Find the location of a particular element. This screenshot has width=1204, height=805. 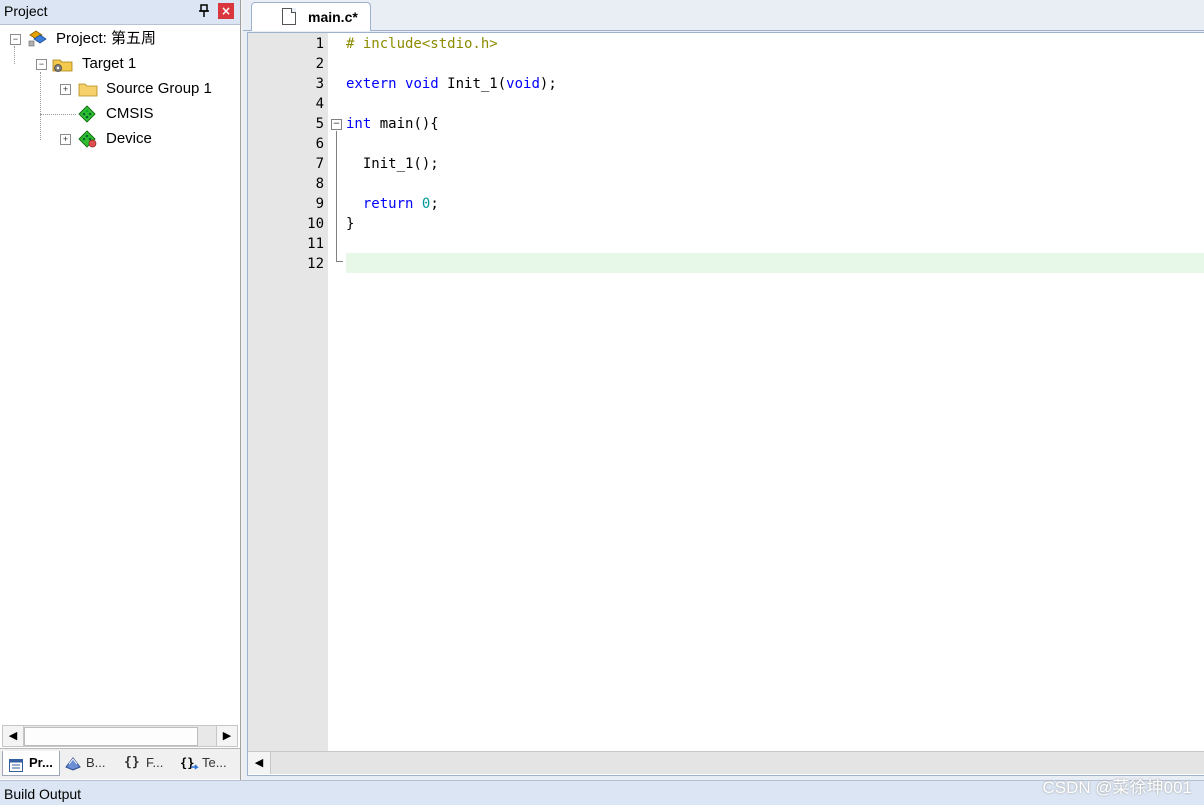

code-line-3: extern void Init_1(void); is located at coordinates (451, 84).